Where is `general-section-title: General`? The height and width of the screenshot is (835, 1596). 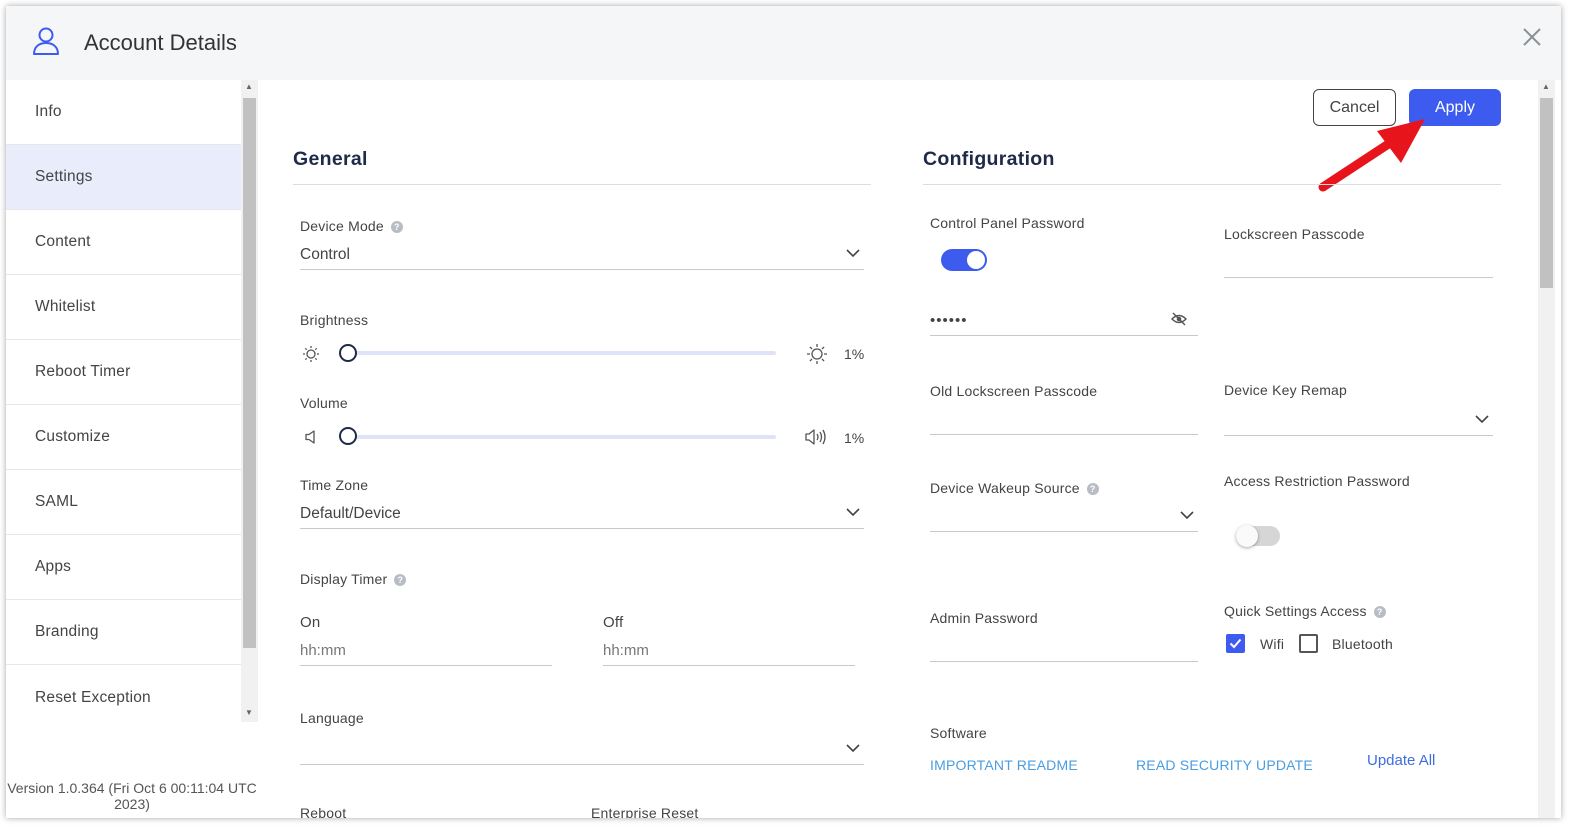 general-section-title: General is located at coordinates (330, 159).